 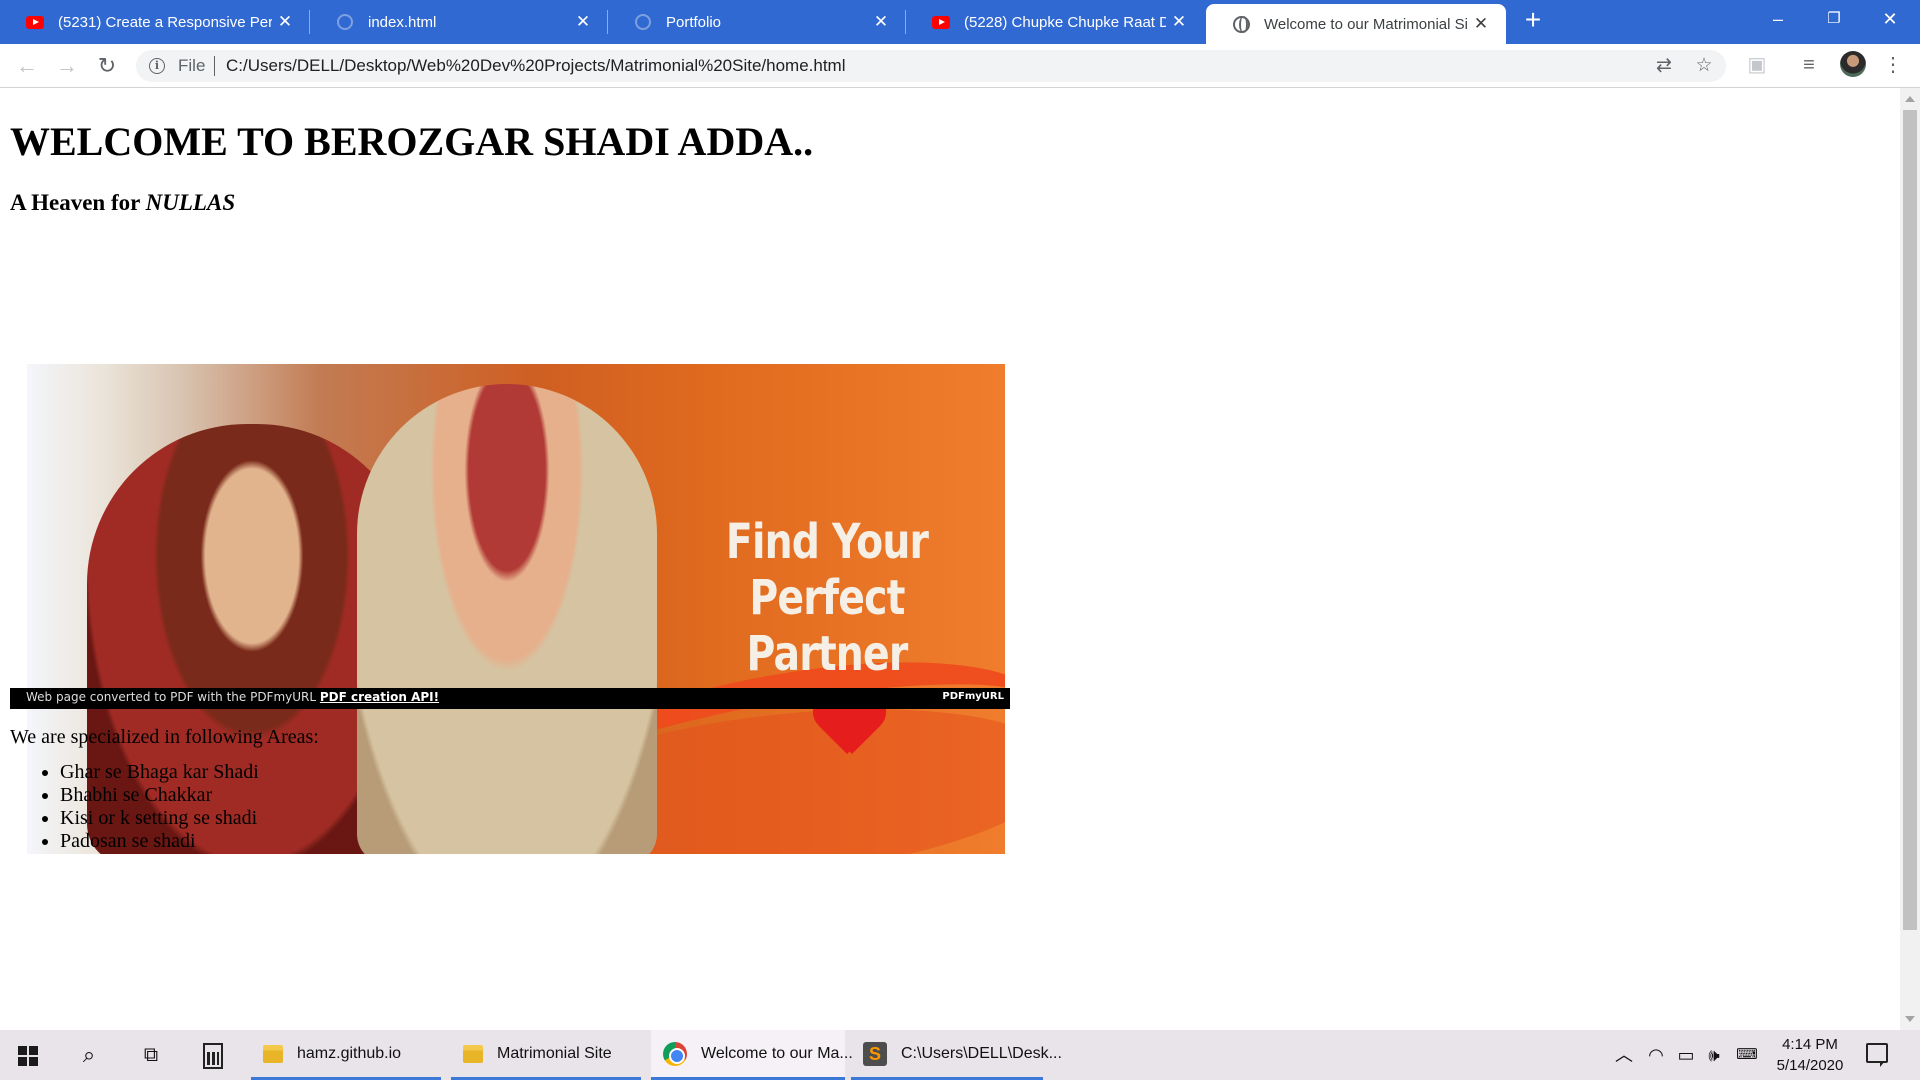 What do you see at coordinates (459, 22) in the screenshot?
I see `tab-index-html: index.html ✕` at bounding box center [459, 22].